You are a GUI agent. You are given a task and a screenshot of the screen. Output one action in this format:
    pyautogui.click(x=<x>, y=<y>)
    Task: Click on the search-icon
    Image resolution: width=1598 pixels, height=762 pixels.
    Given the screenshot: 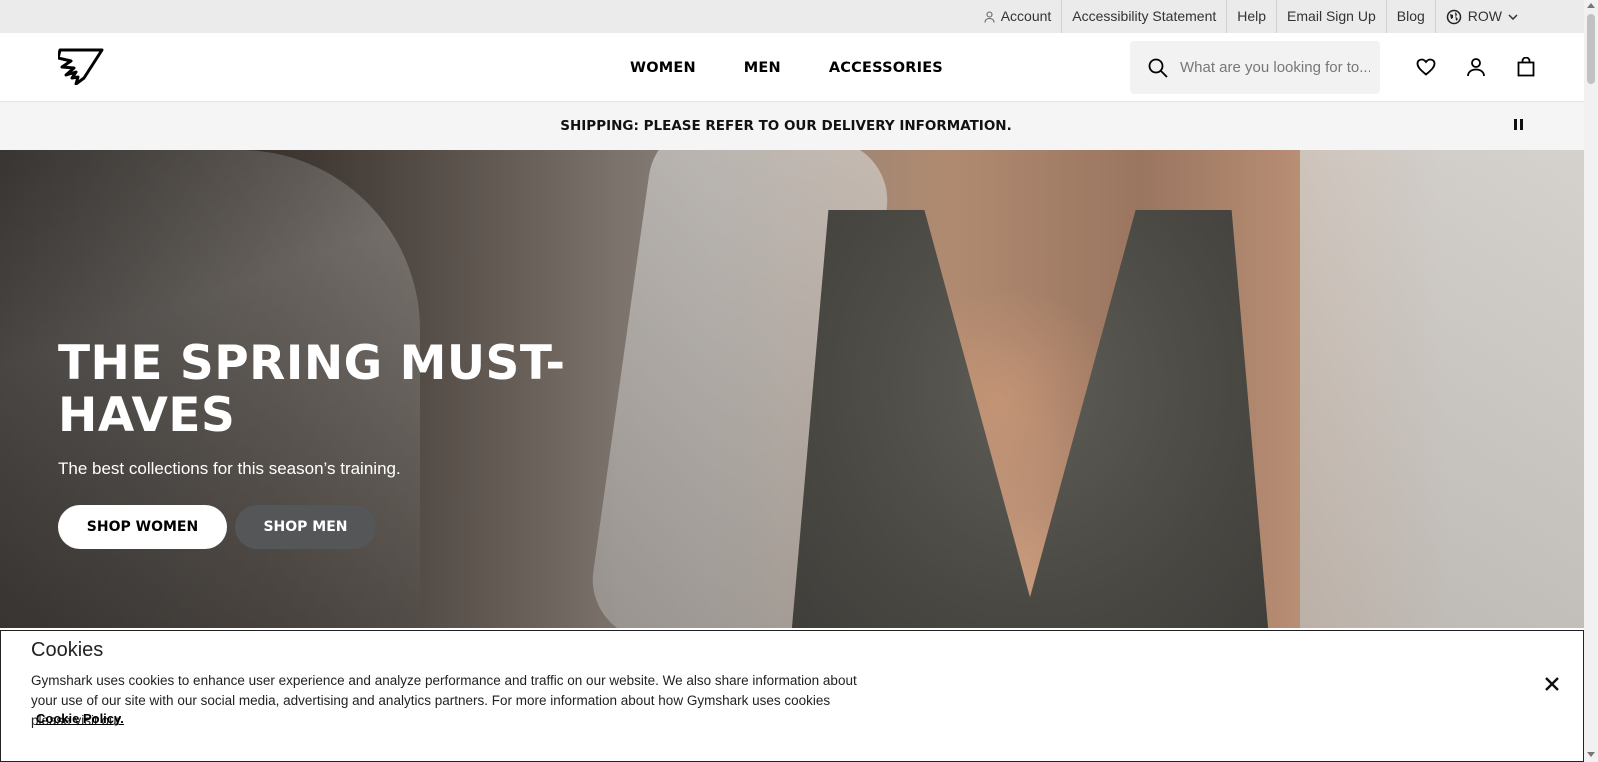 What is the action you would take?
    pyautogui.click(x=1158, y=68)
    